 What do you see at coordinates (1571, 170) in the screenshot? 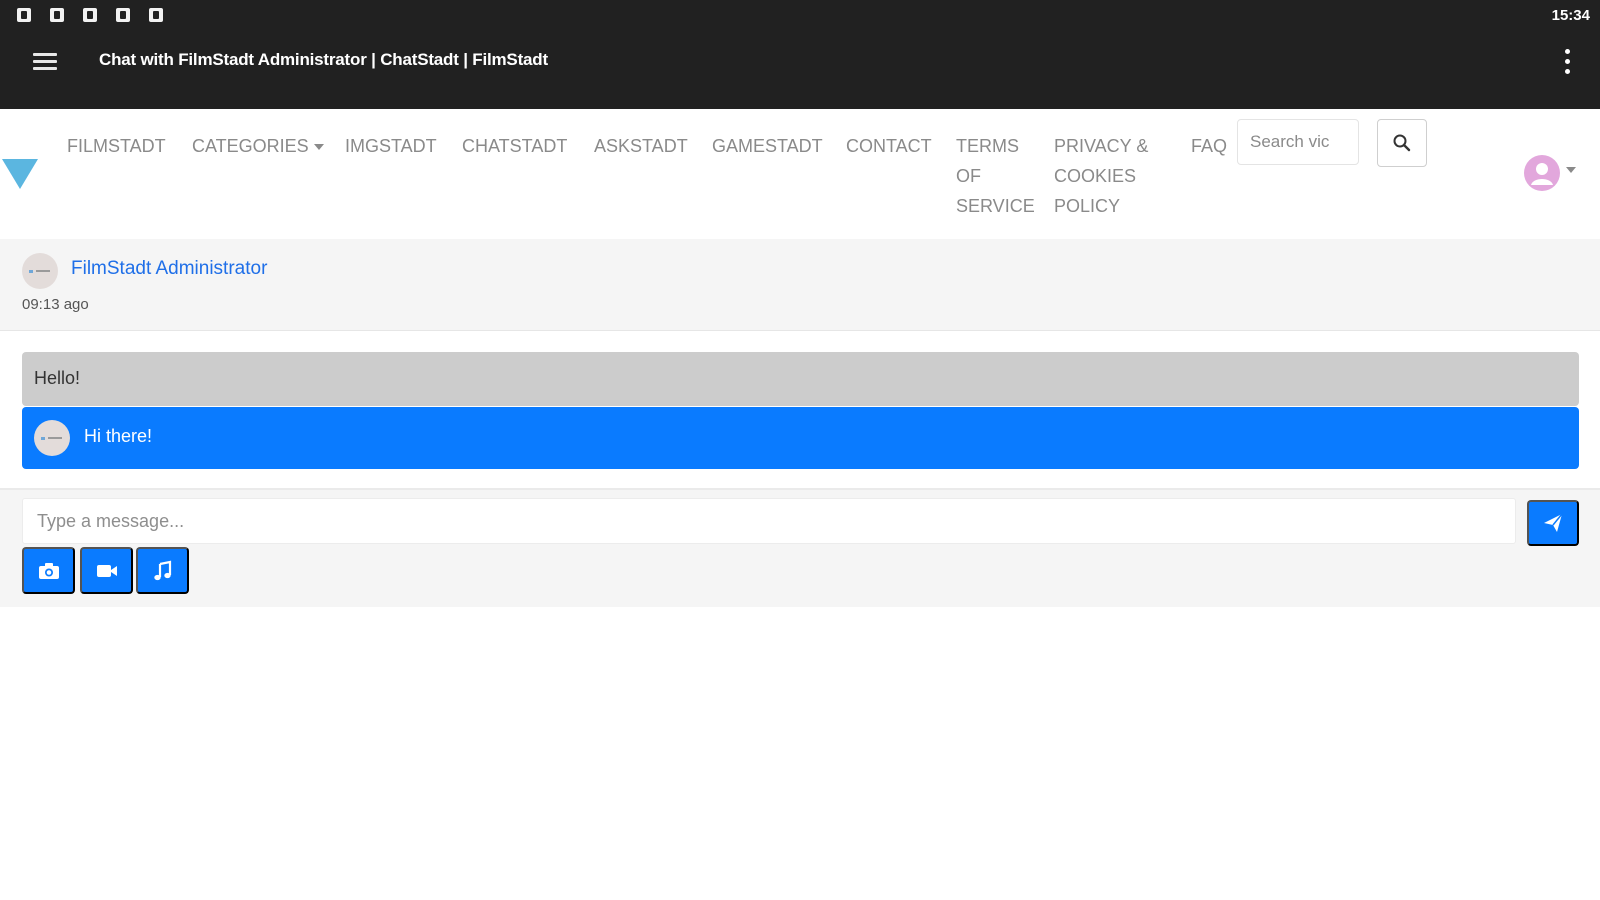
I see `user-menu-caret-icon` at bounding box center [1571, 170].